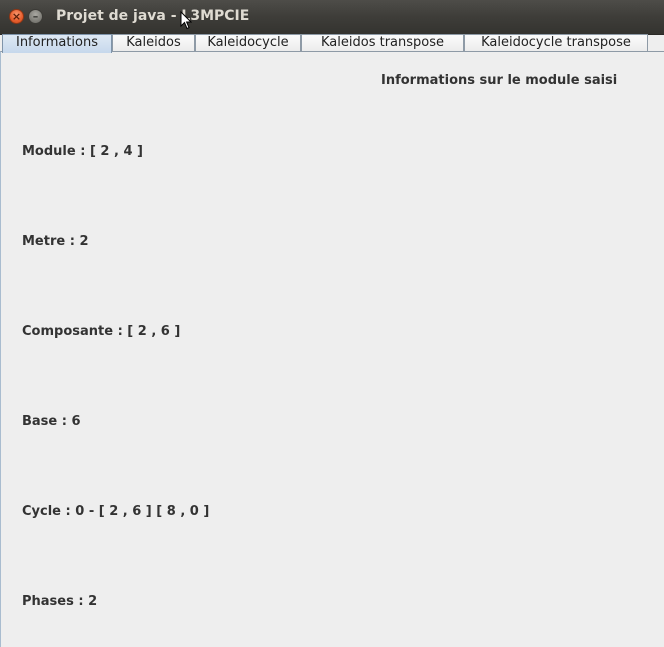 The height and width of the screenshot is (647, 664). Describe the element at coordinates (556, 42) in the screenshot. I see `tab-kaleidocycle-transpose: Kaleidocycle transpose` at that location.